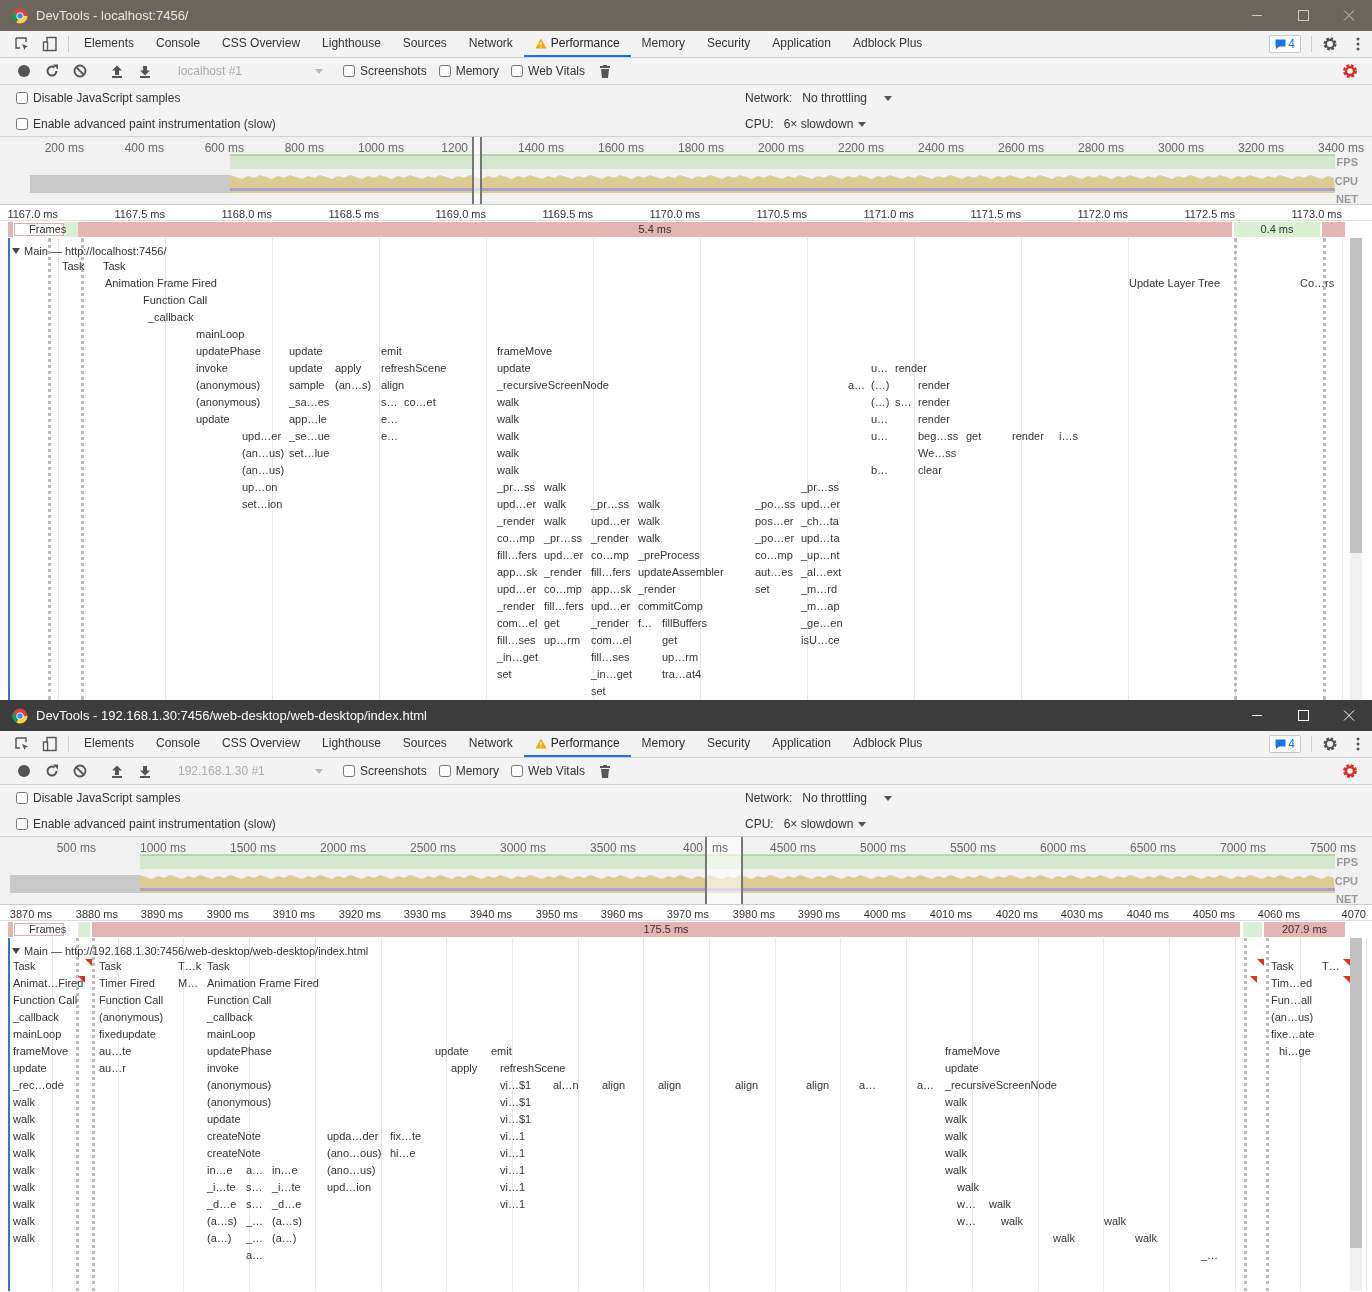 The height and width of the screenshot is (1292, 1372). Describe the element at coordinates (424, 744) in the screenshot. I see `panel-tab: Sources` at that location.